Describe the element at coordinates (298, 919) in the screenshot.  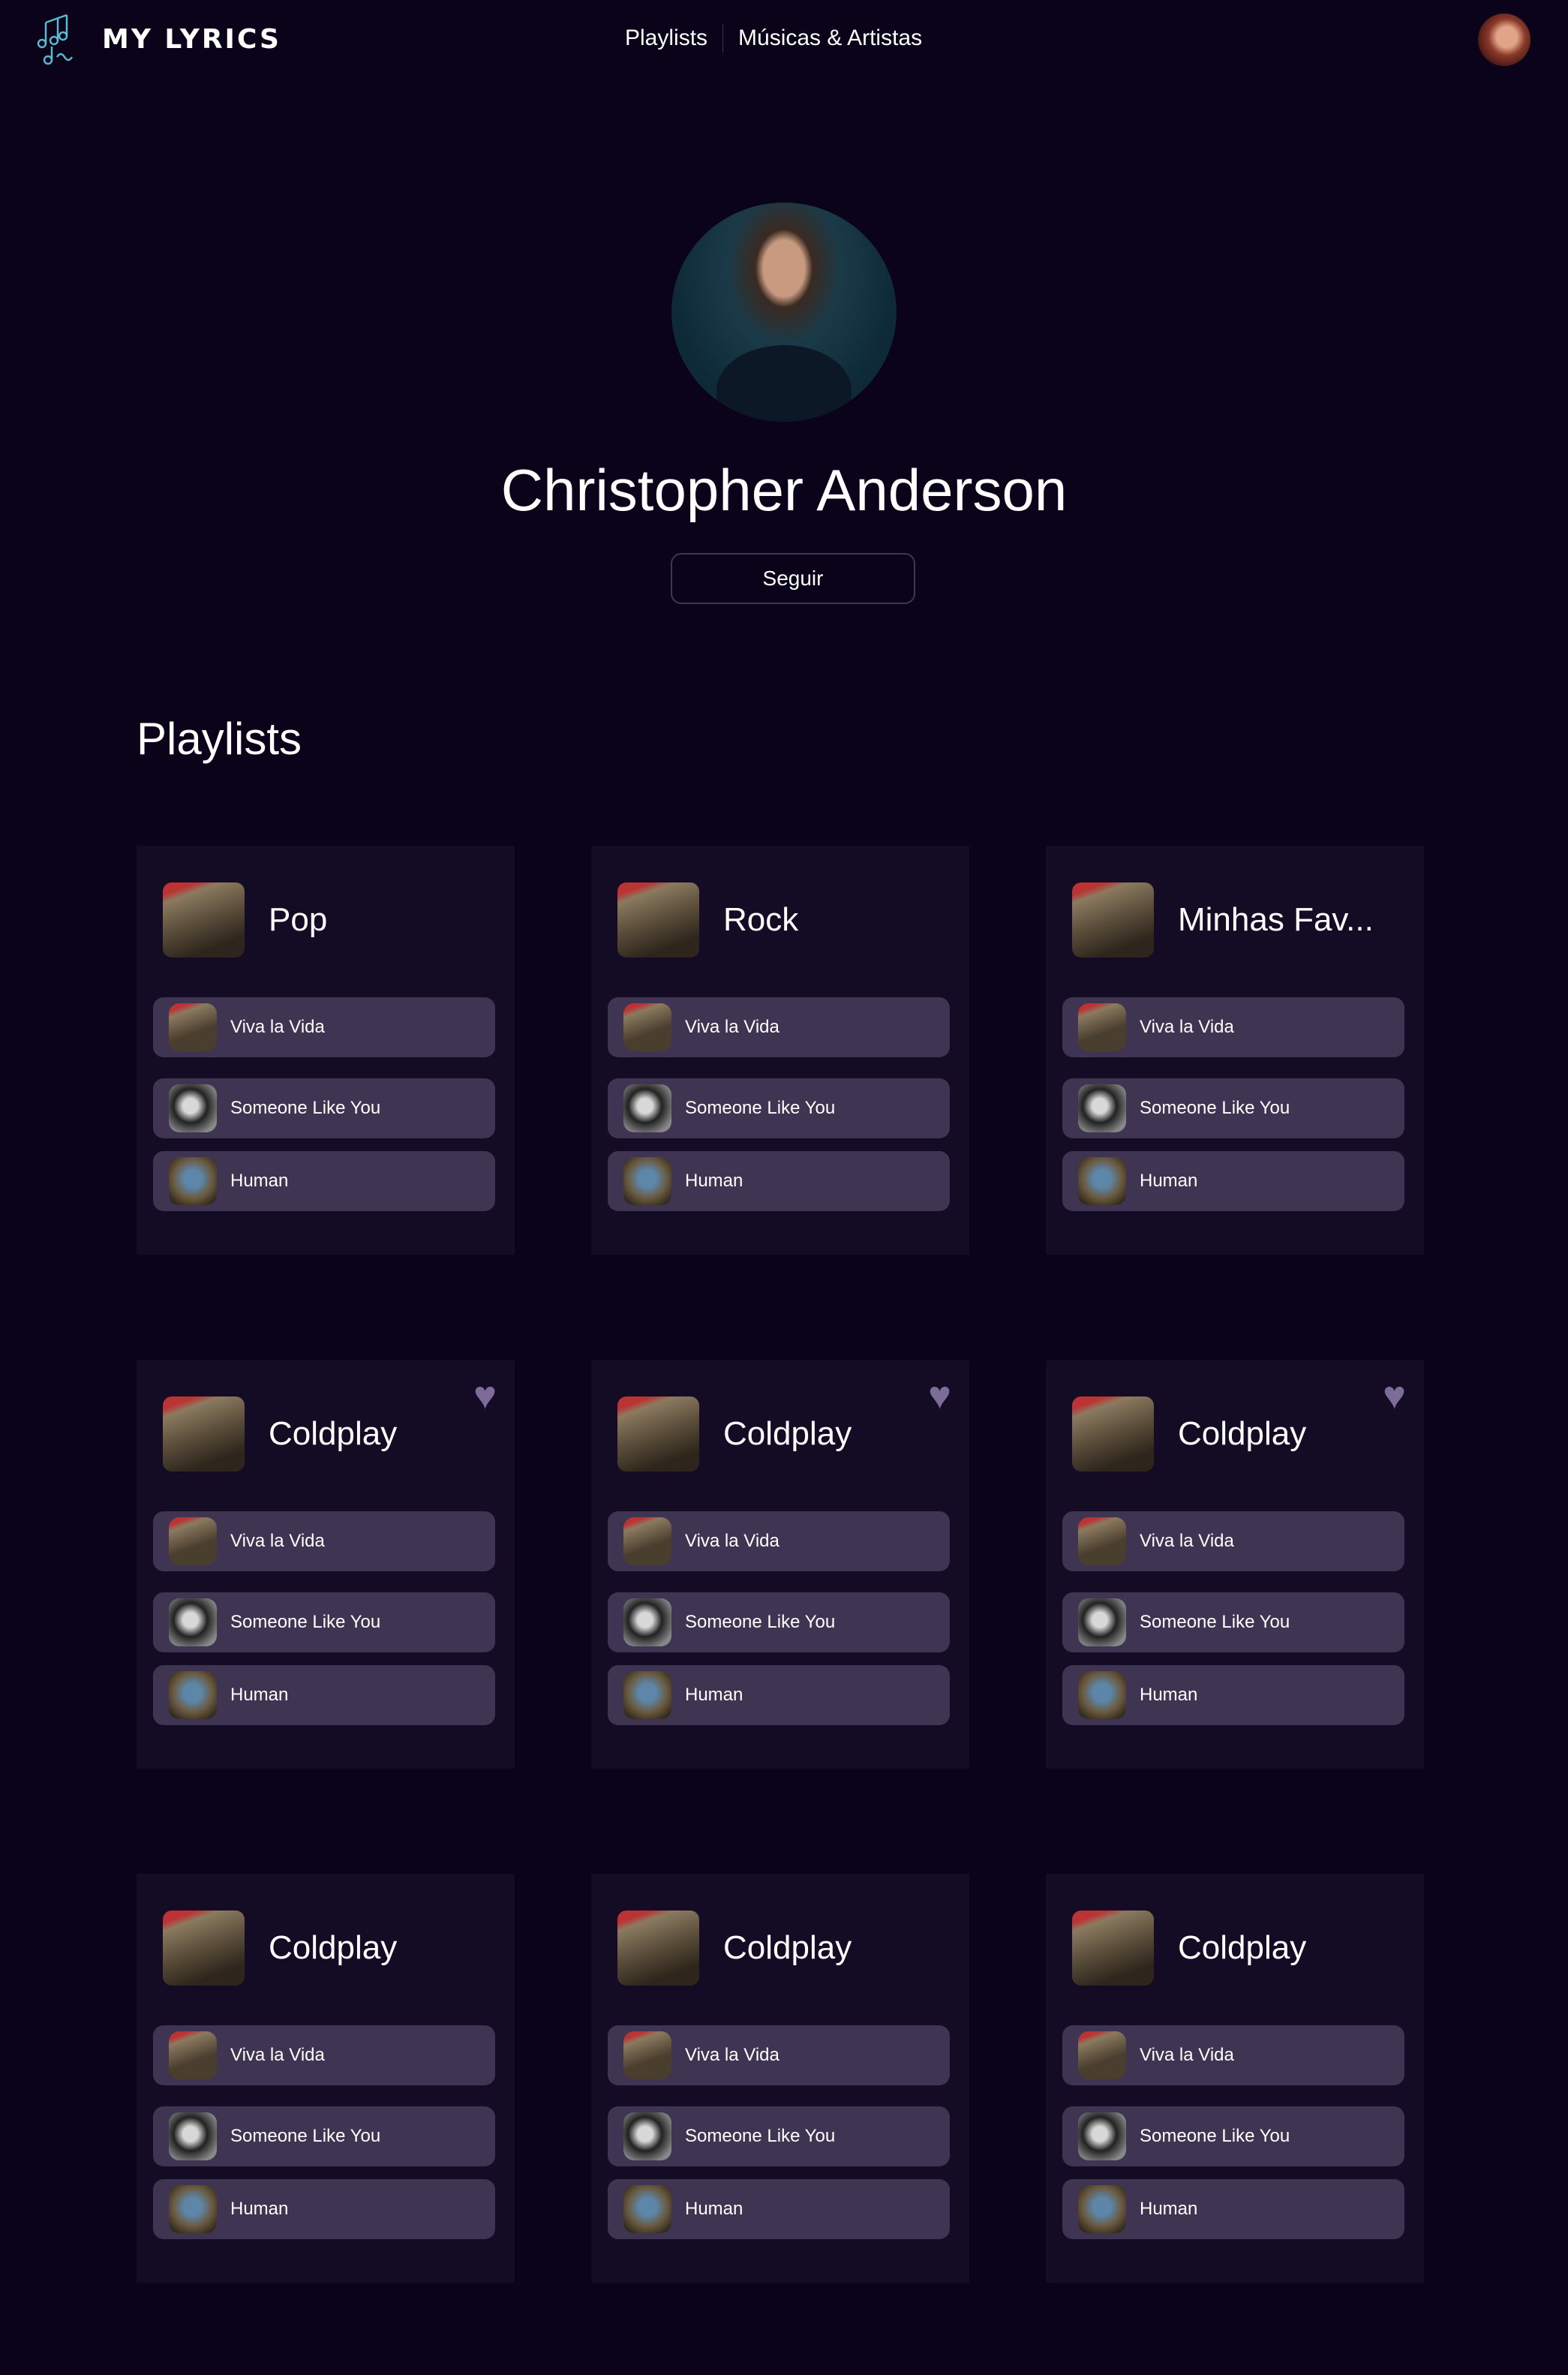
I see `playlist-title: Pop` at that location.